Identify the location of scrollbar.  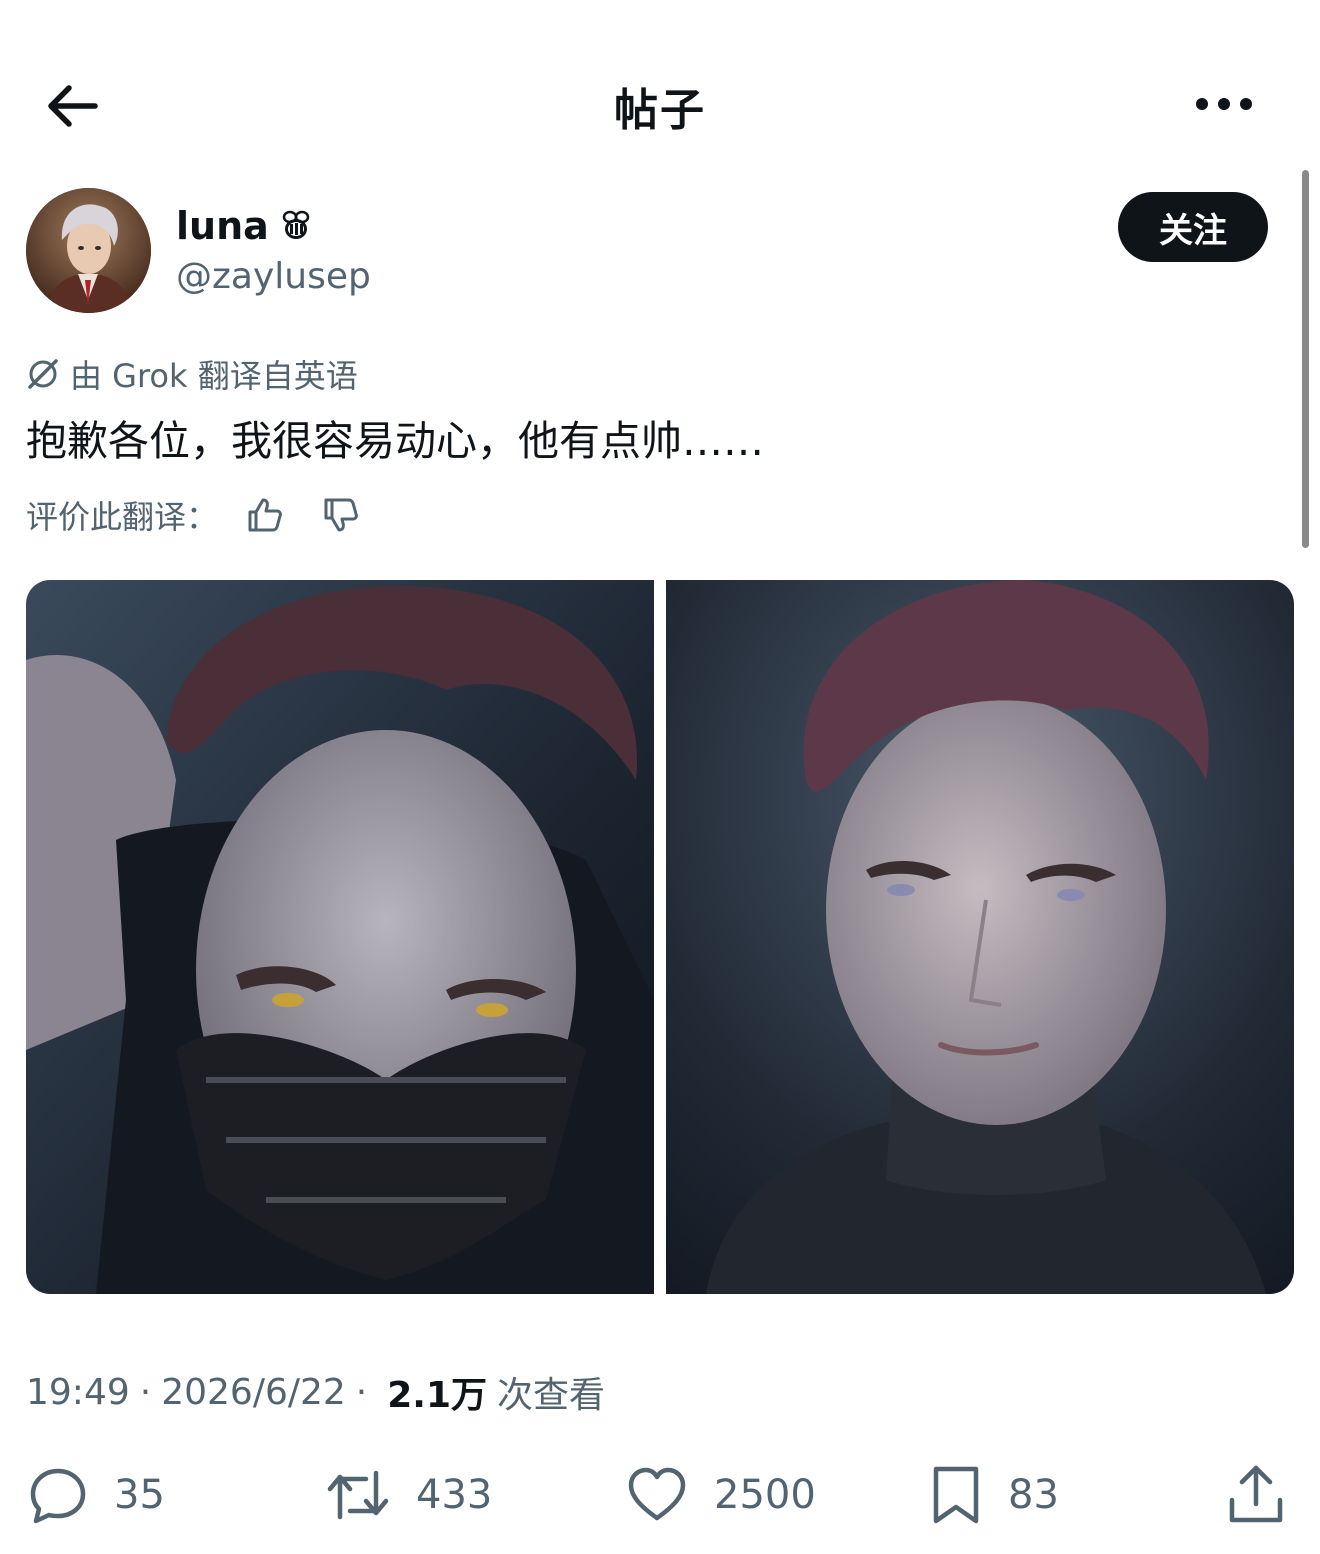
(1305, 359).